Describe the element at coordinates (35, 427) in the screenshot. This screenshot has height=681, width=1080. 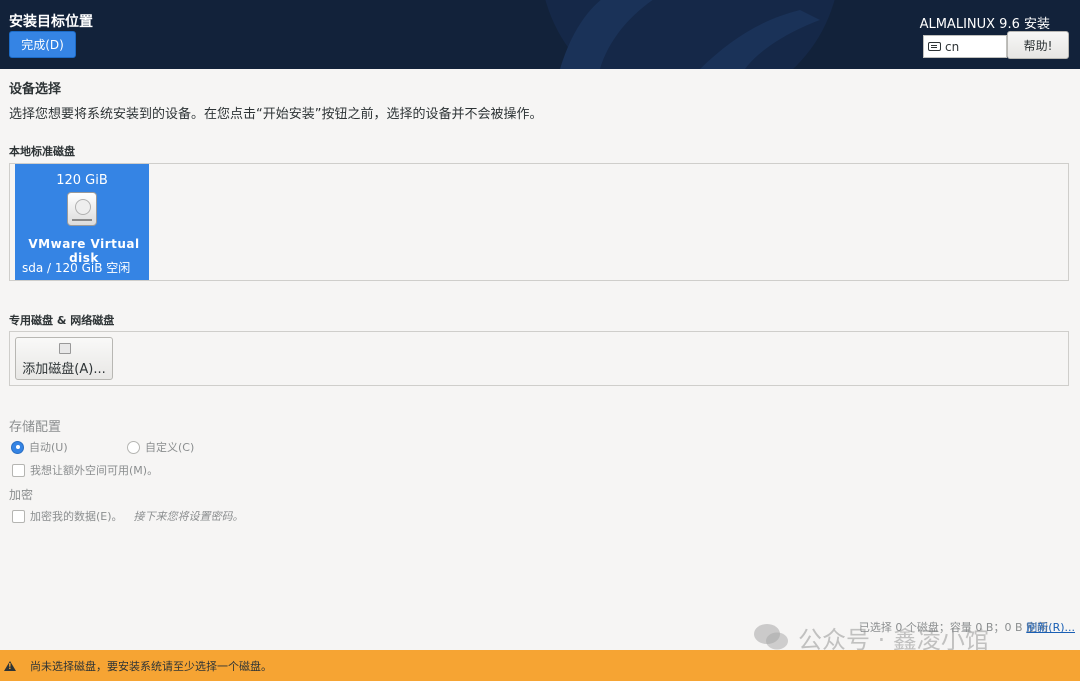
I see `storage-config-title: 存储配置` at that location.